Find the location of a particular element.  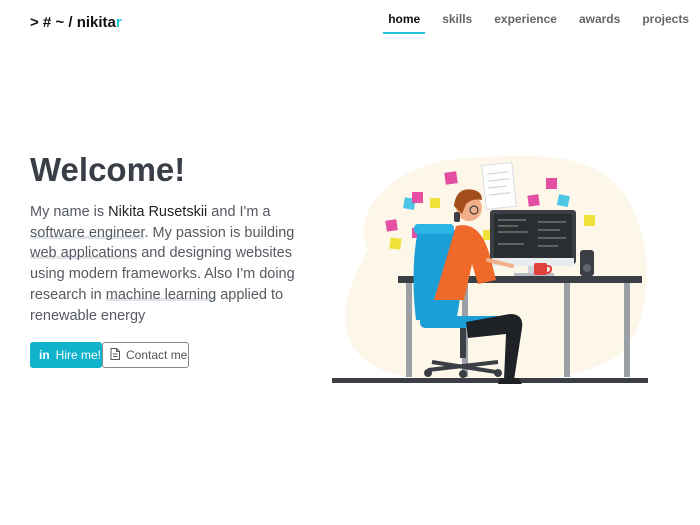

nav-experience: experience is located at coordinates (525, 18).